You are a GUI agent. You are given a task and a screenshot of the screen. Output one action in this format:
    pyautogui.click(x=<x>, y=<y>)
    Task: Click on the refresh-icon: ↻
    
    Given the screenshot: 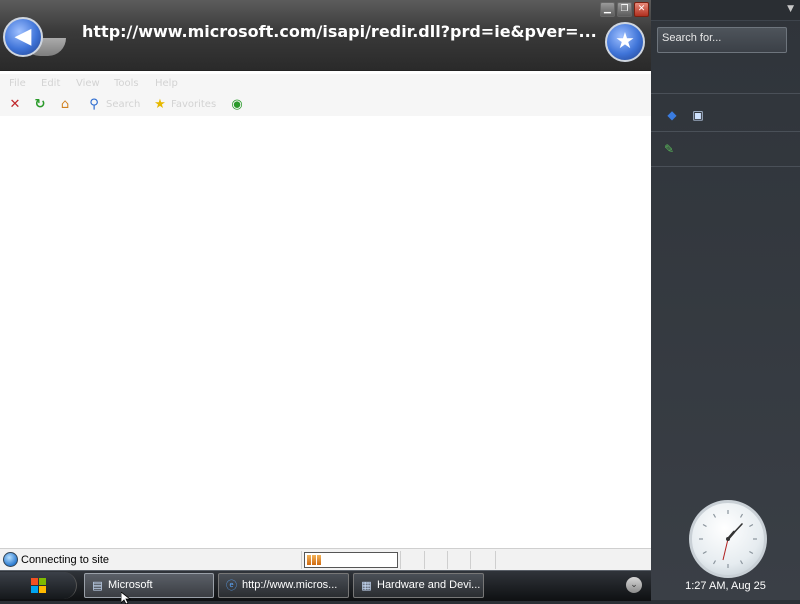 What is the action you would take?
    pyautogui.click(x=40, y=105)
    